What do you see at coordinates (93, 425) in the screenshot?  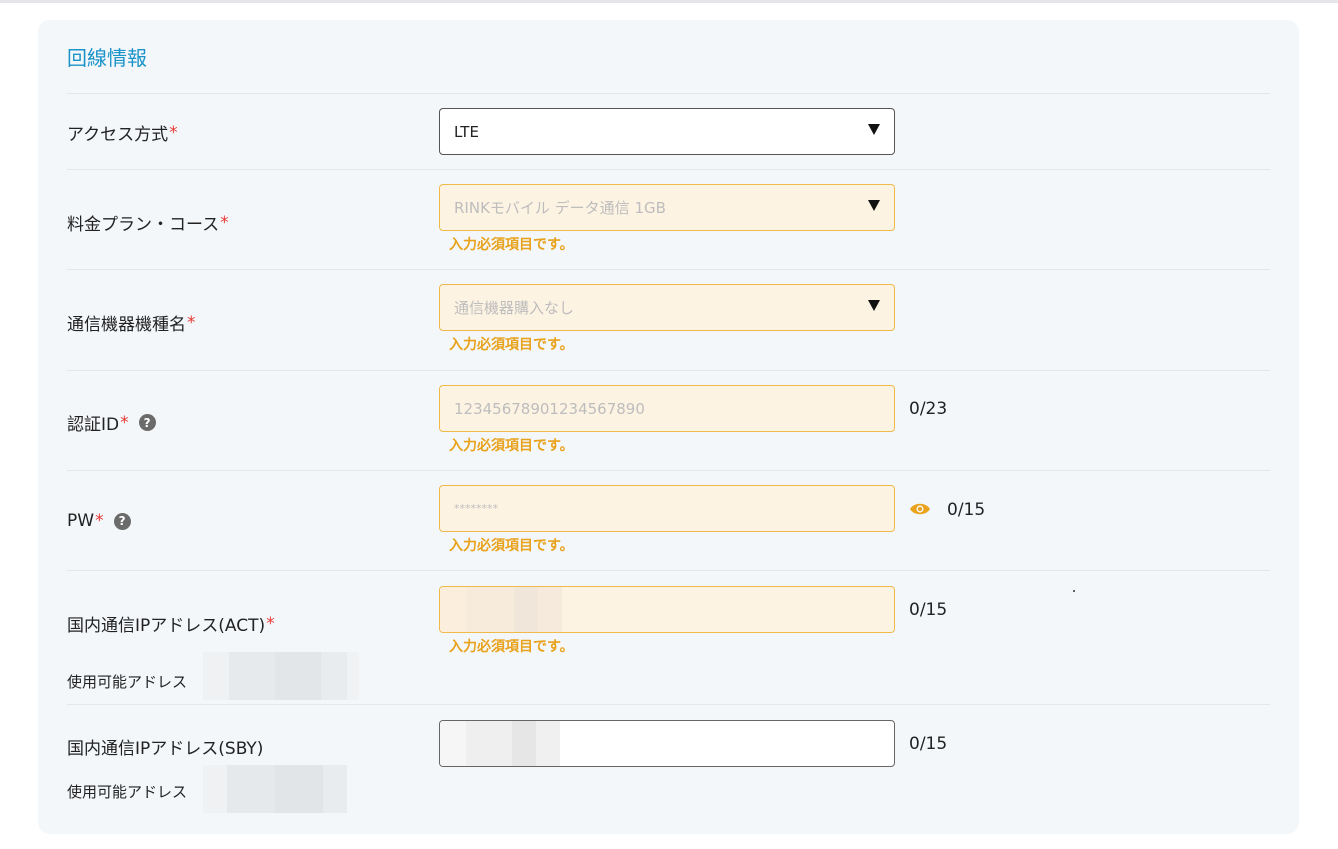 I see `label-text: 認証ID` at bounding box center [93, 425].